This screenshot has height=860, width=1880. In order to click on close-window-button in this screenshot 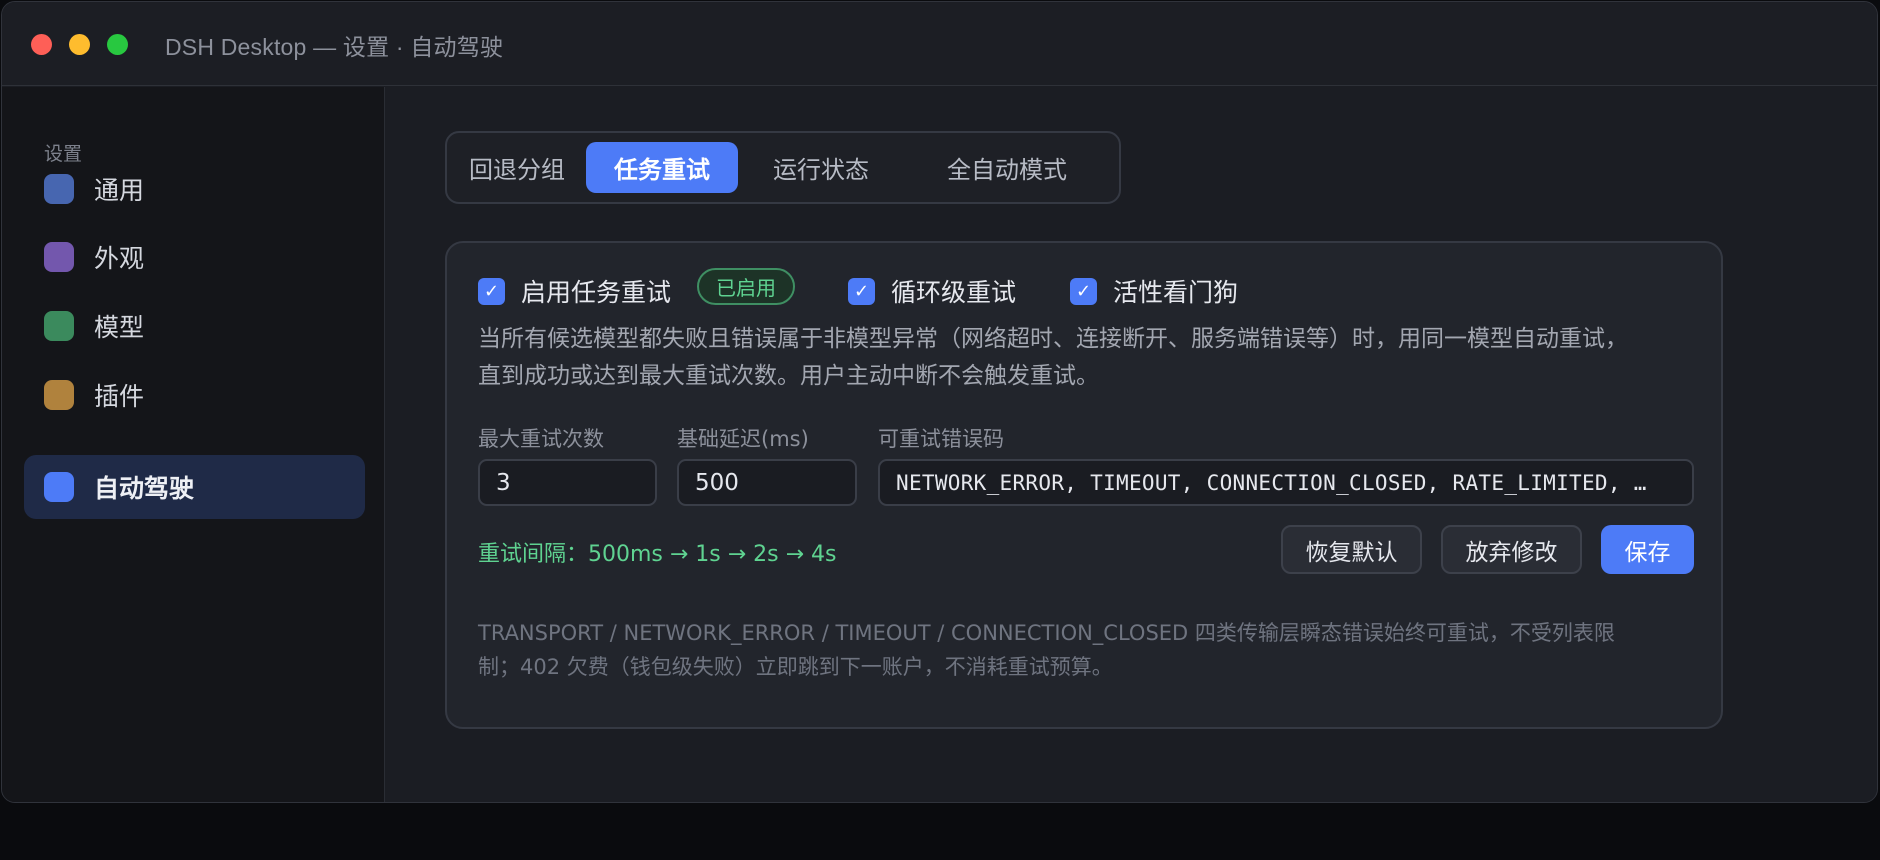, I will do `click(41, 44)`.